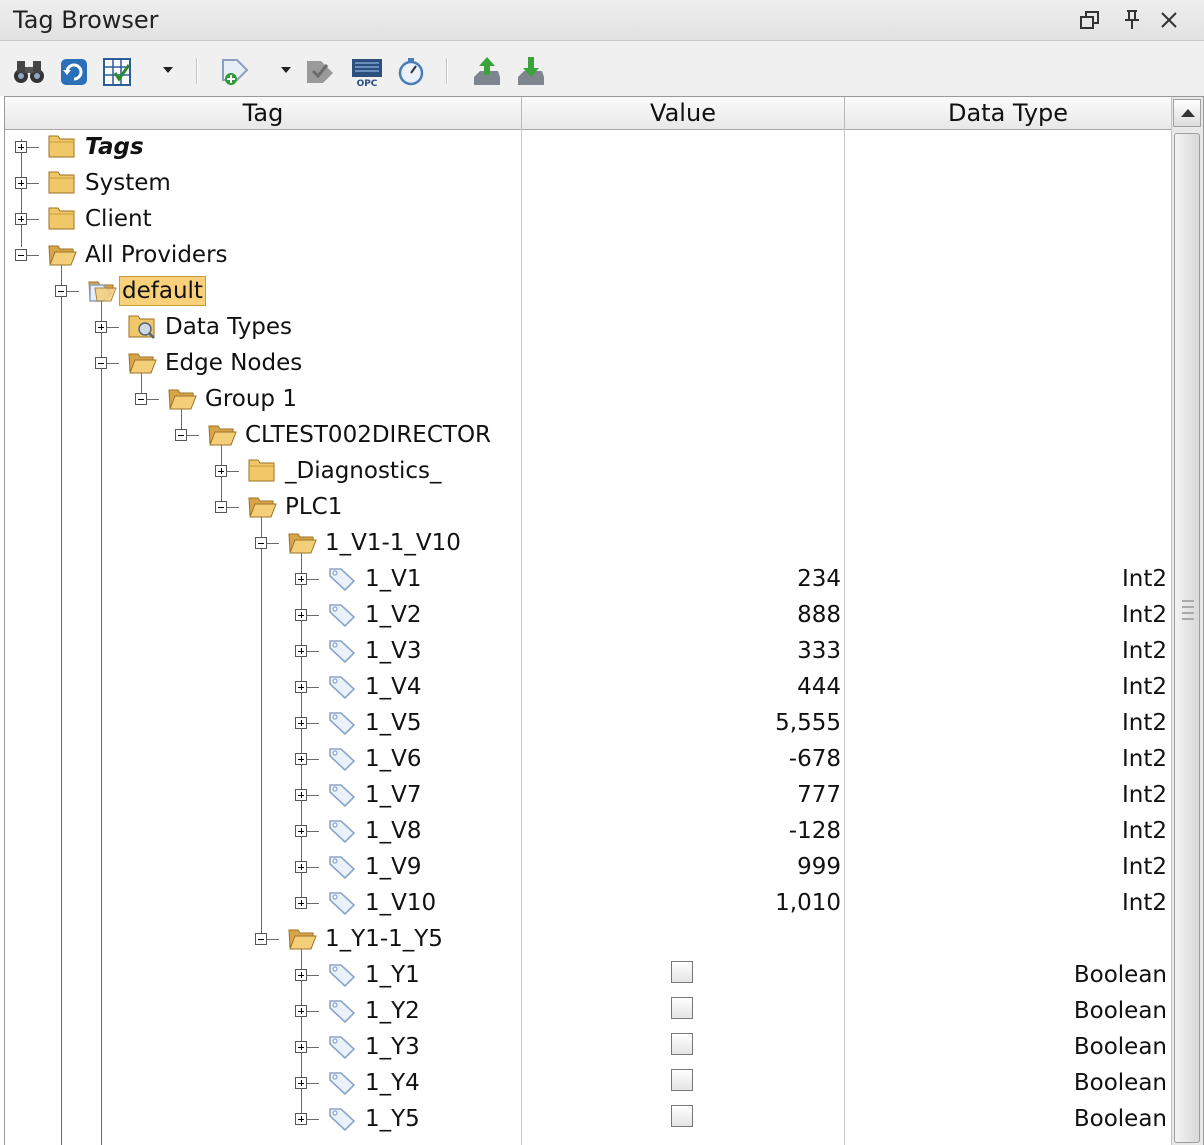 The width and height of the screenshot is (1204, 1145). What do you see at coordinates (1144, 759) in the screenshot?
I see `tag-data-type: Int2` at bounding box center [1144, 759].